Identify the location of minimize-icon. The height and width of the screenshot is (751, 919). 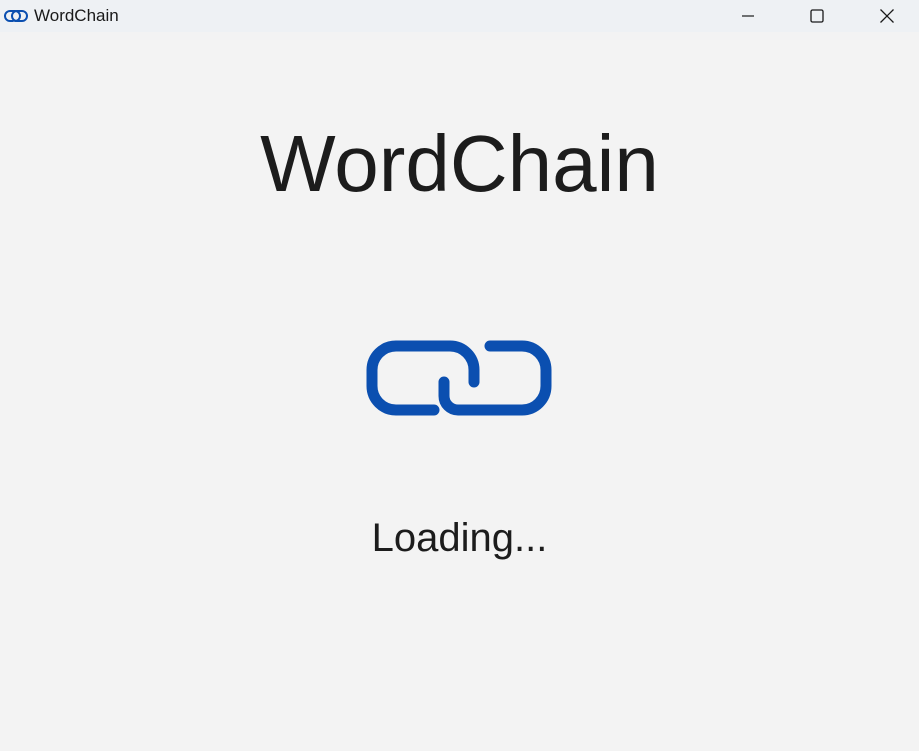
(748, 16).